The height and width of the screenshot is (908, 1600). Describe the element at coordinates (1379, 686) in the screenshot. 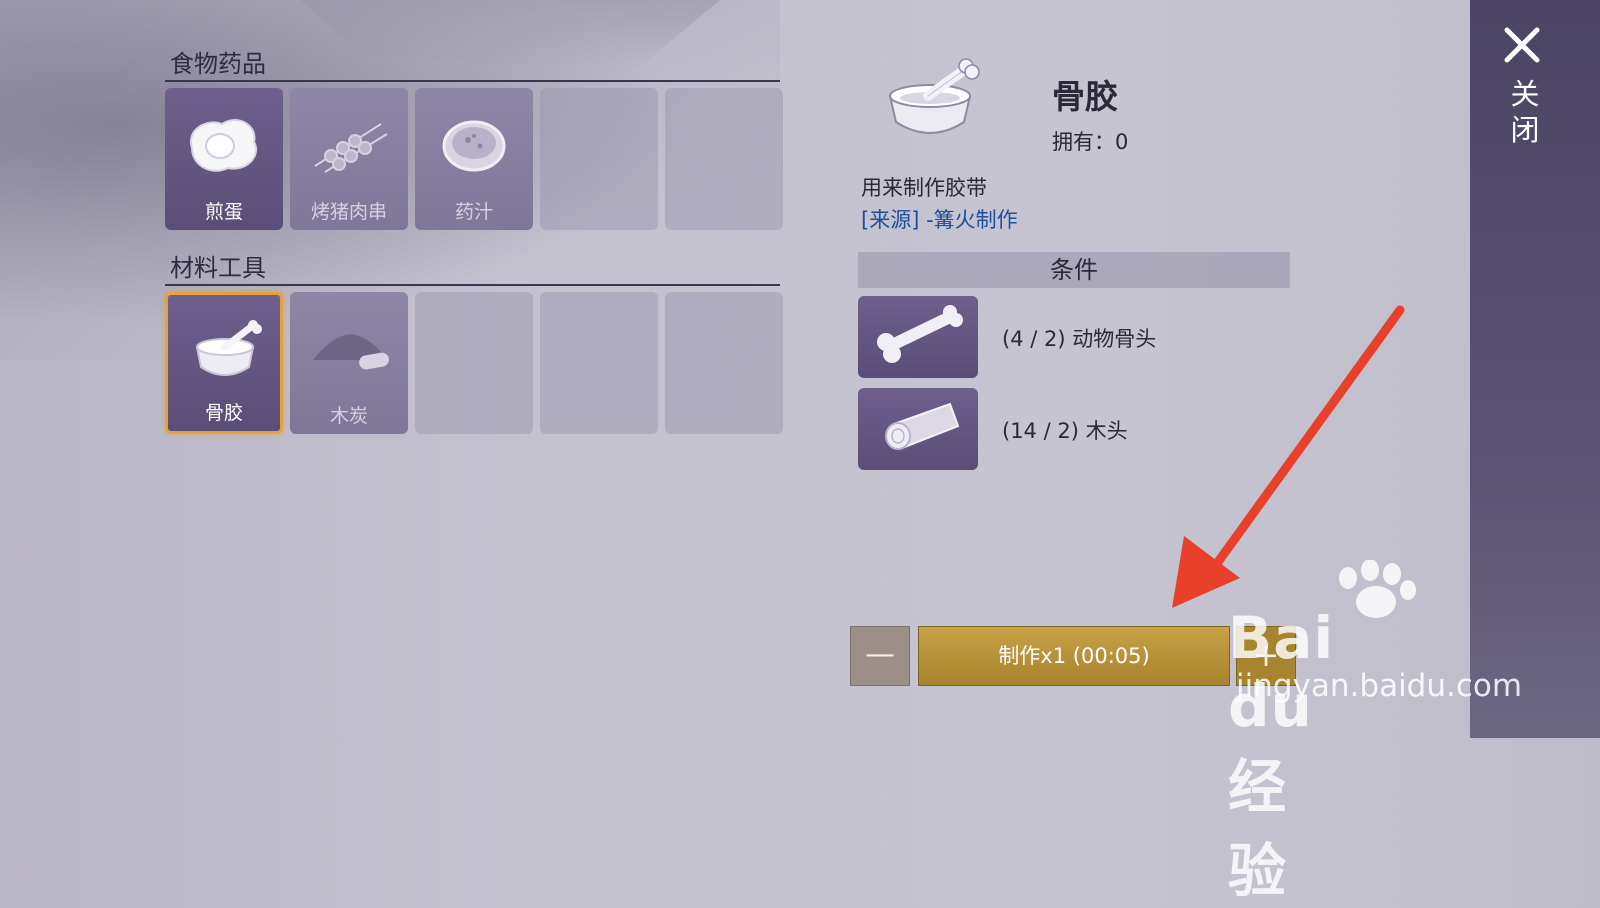

I see `watermark-url: jingyan.baidu.com` at that location.